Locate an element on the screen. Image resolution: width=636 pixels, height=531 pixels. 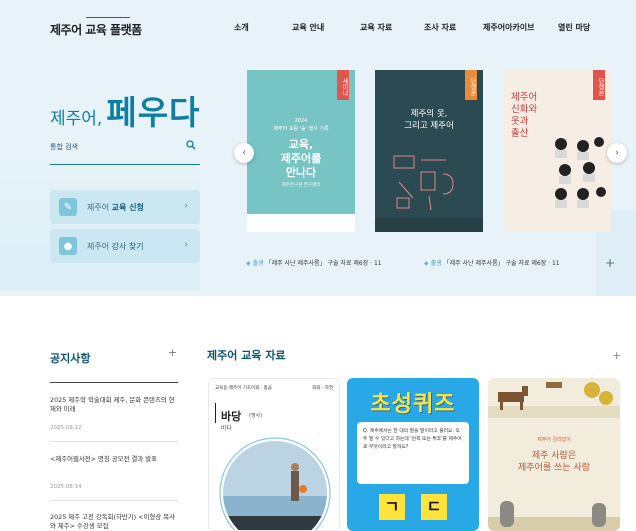
notice-more-icon: + is located at coordinates (172, 352).